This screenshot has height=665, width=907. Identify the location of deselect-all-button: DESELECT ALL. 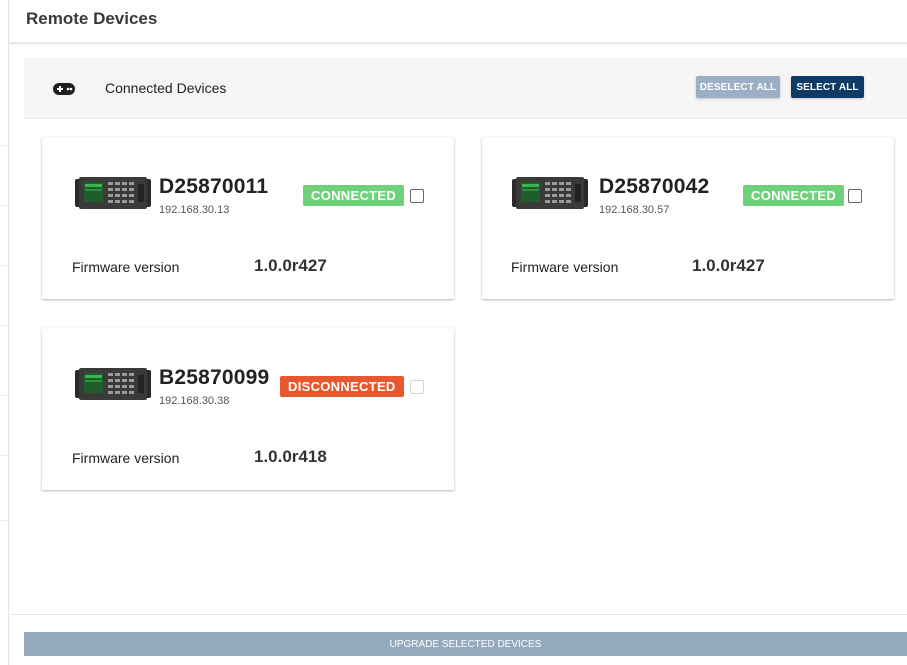
(738, 87).